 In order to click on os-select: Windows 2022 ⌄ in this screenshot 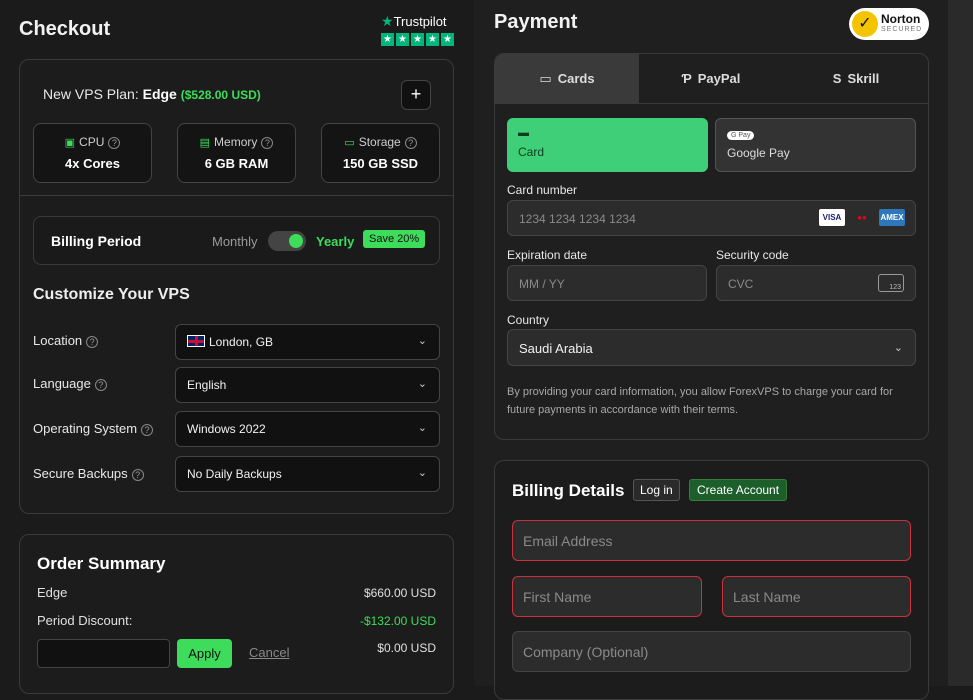, I will do `click(307, 429)`.